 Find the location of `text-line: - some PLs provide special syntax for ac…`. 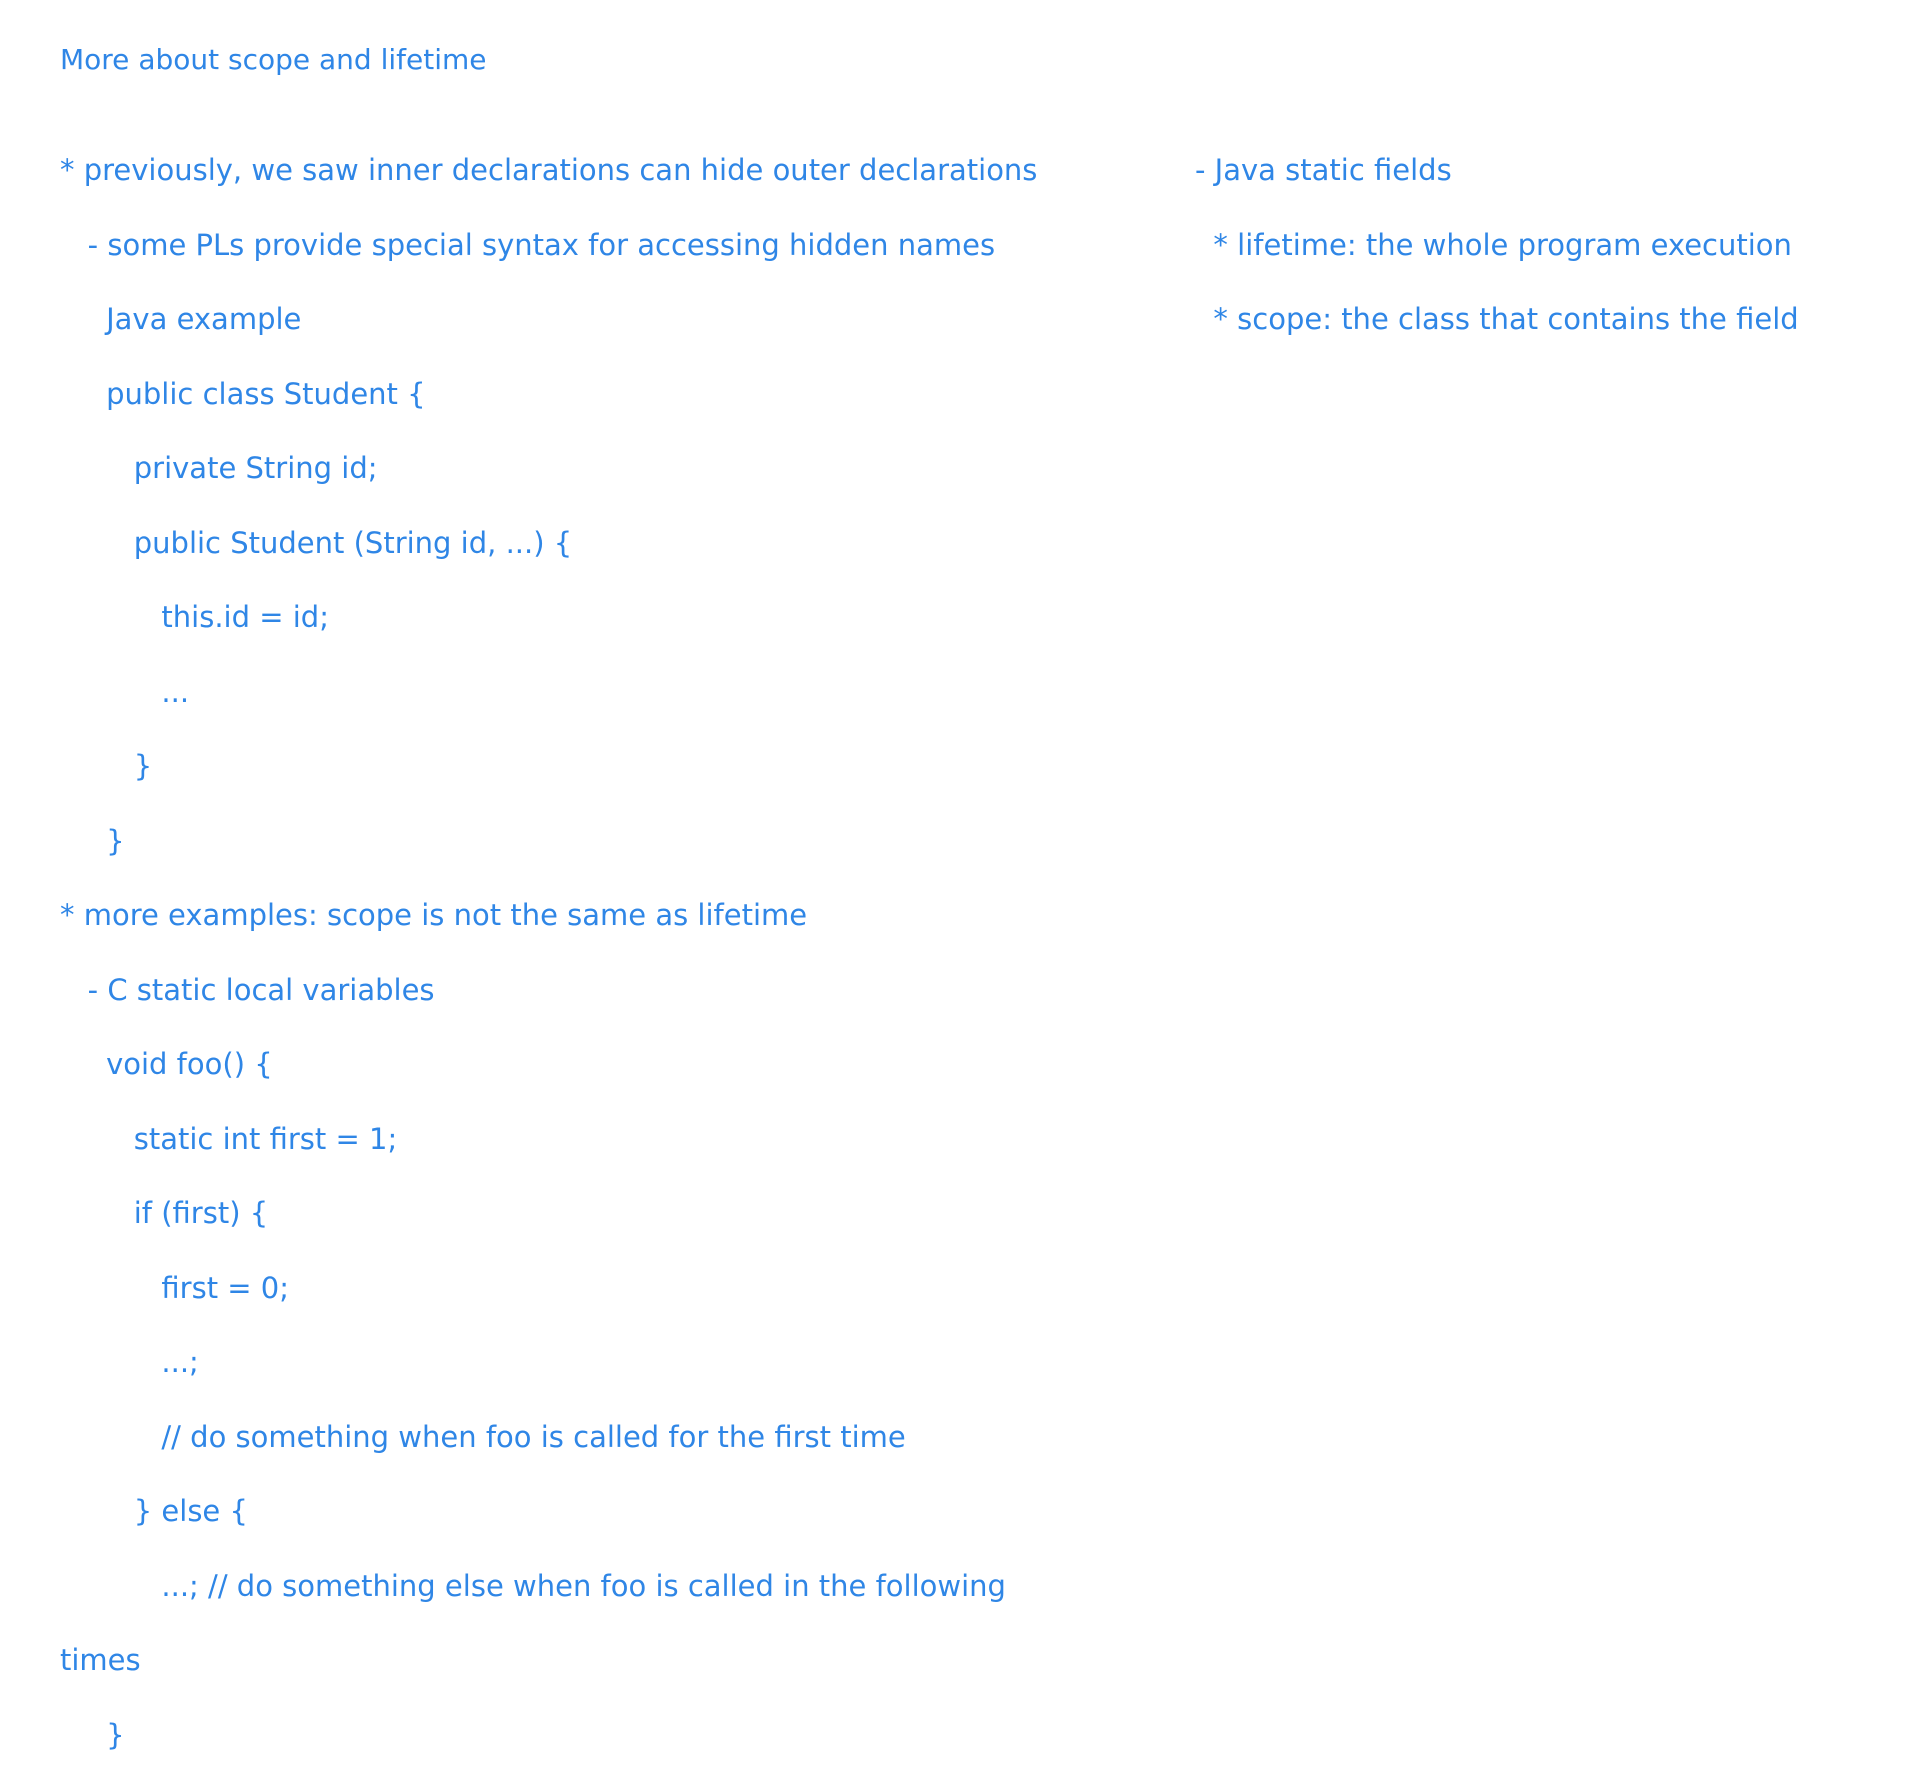

text-line: - some PLs provide special syntax for ac… is located at coordinates (528, 244).